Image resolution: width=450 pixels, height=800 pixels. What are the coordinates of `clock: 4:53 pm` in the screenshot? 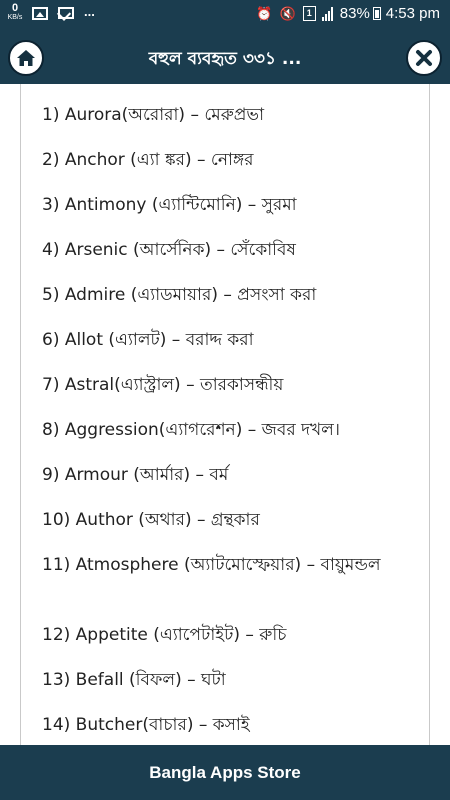 It's located at (412, 13).